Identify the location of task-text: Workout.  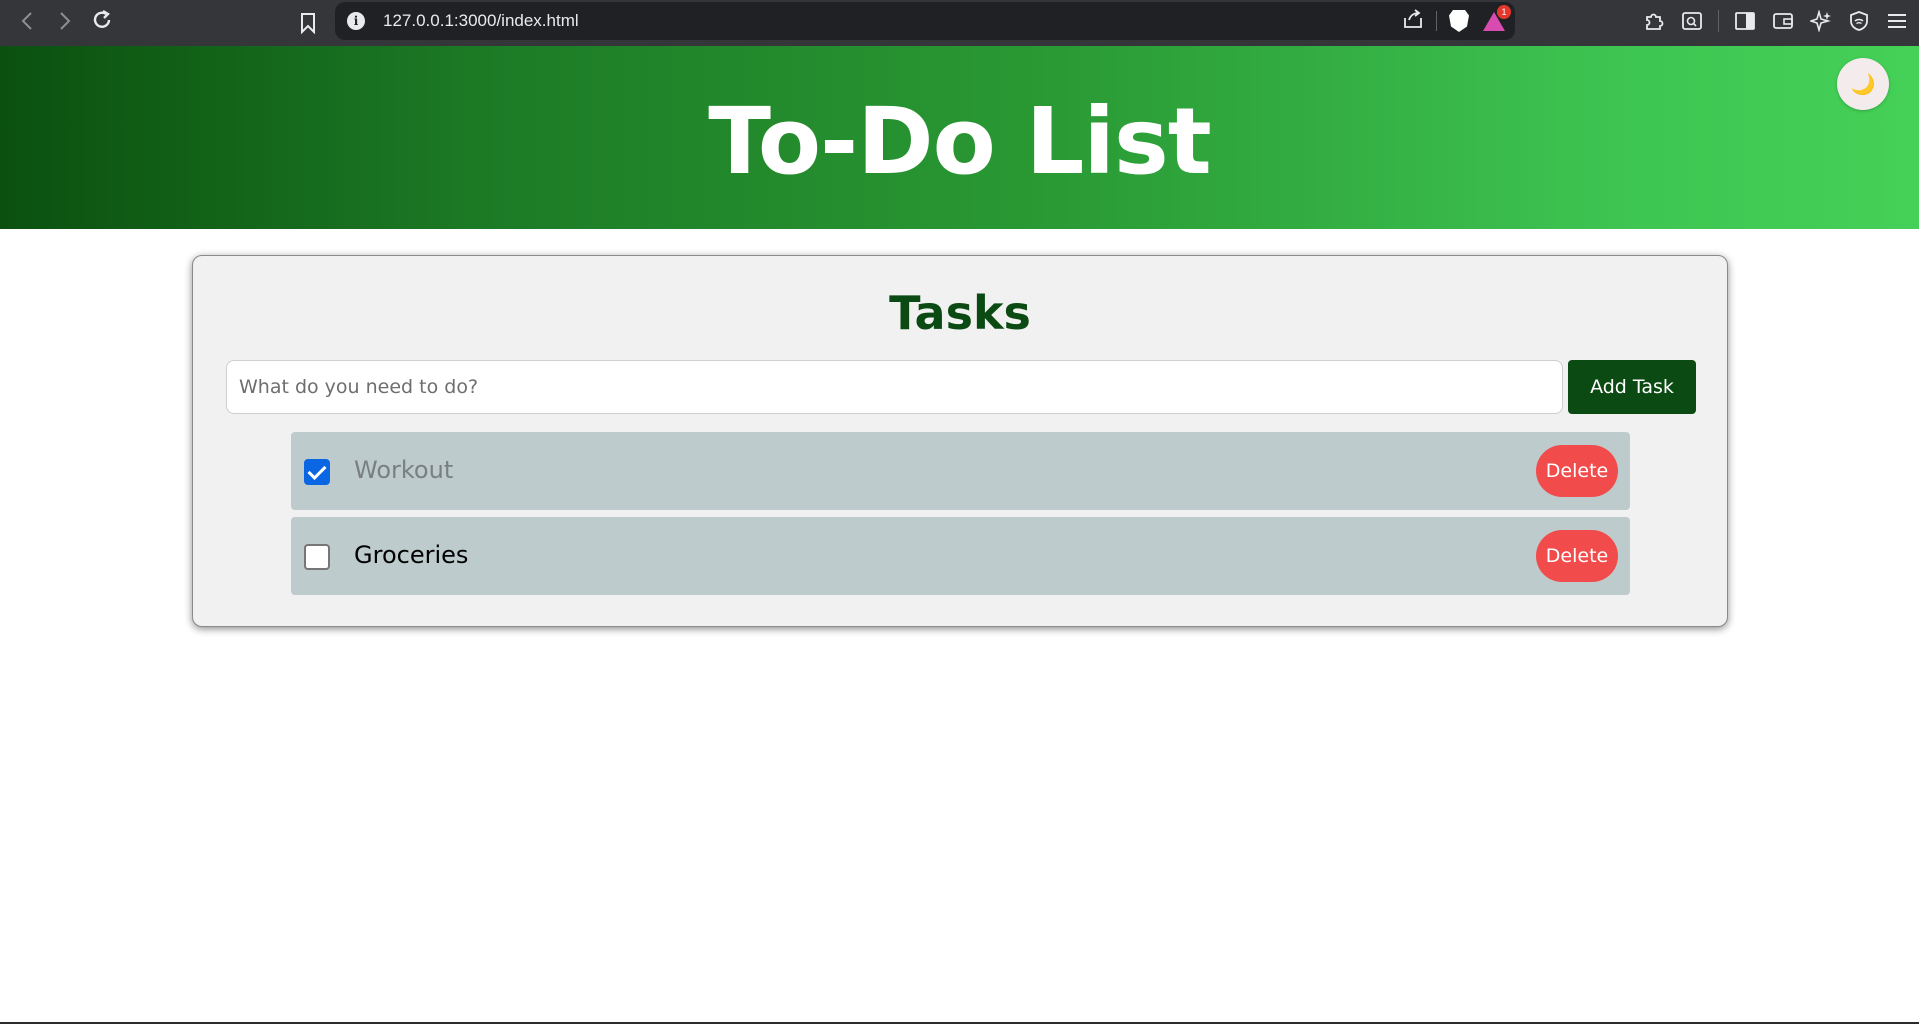
(404, 470).